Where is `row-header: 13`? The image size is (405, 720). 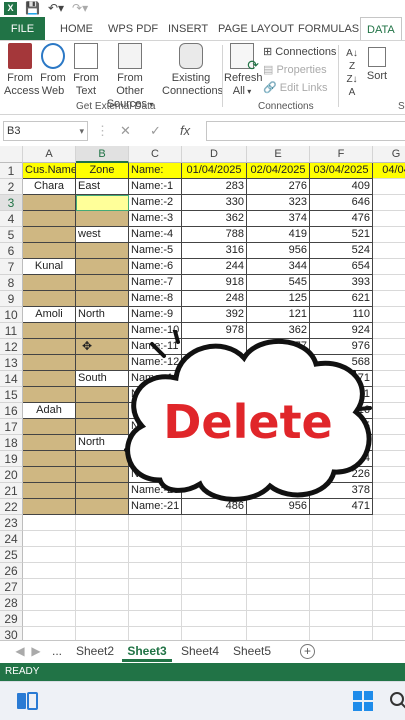
row-header: 13 is located at coordinates (11, 363).